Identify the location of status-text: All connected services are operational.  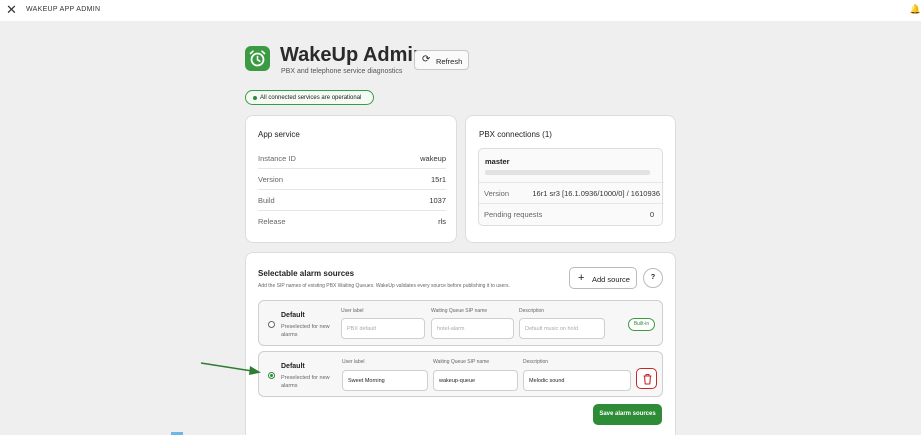
(311, 98).